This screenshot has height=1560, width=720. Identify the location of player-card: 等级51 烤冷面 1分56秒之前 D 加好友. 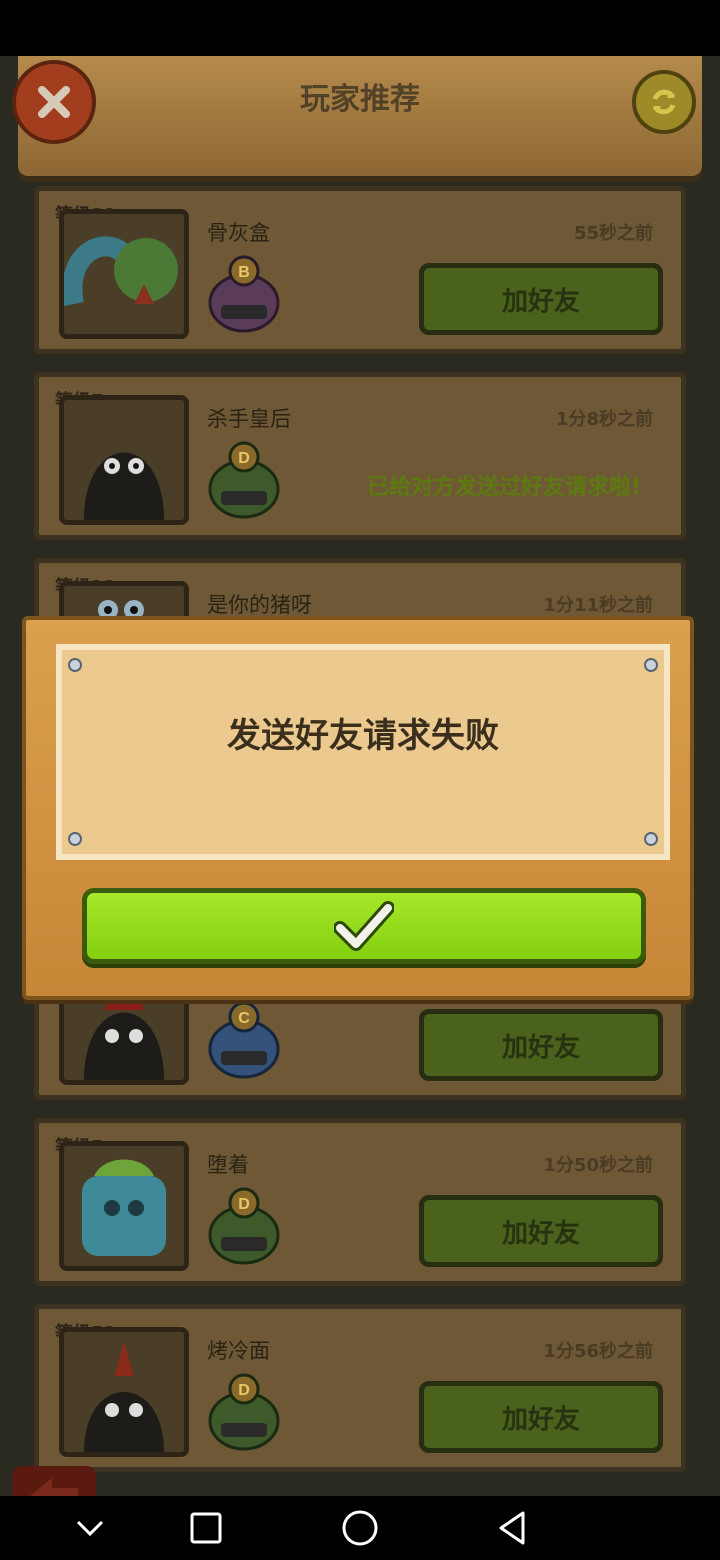
(360, 1388).